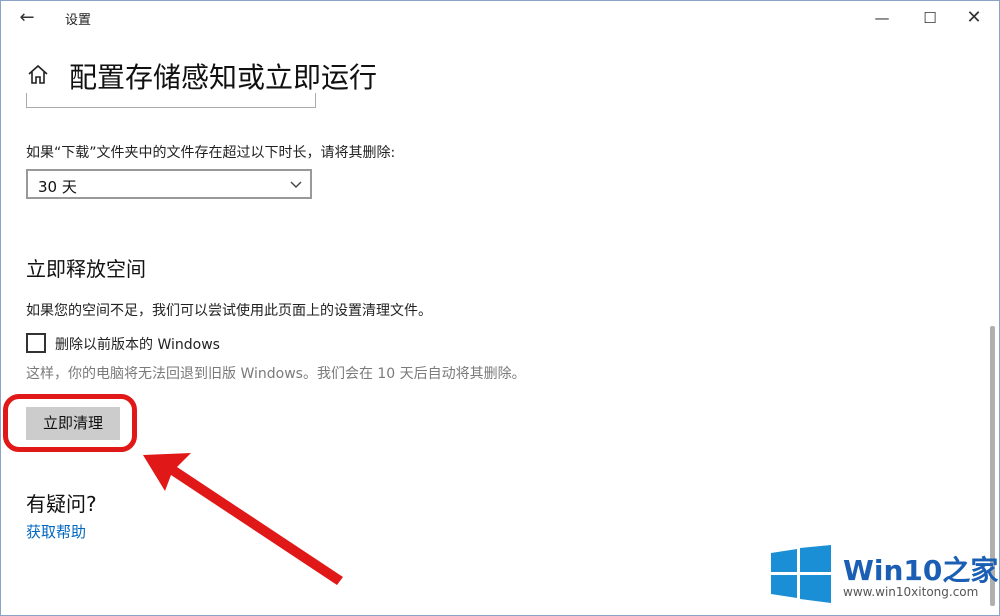 Image resolution: width=1000 pixels, height=616 pixels. I want to click on watermark: Win10之家 www.win10xitong.com, so click(885, 580).